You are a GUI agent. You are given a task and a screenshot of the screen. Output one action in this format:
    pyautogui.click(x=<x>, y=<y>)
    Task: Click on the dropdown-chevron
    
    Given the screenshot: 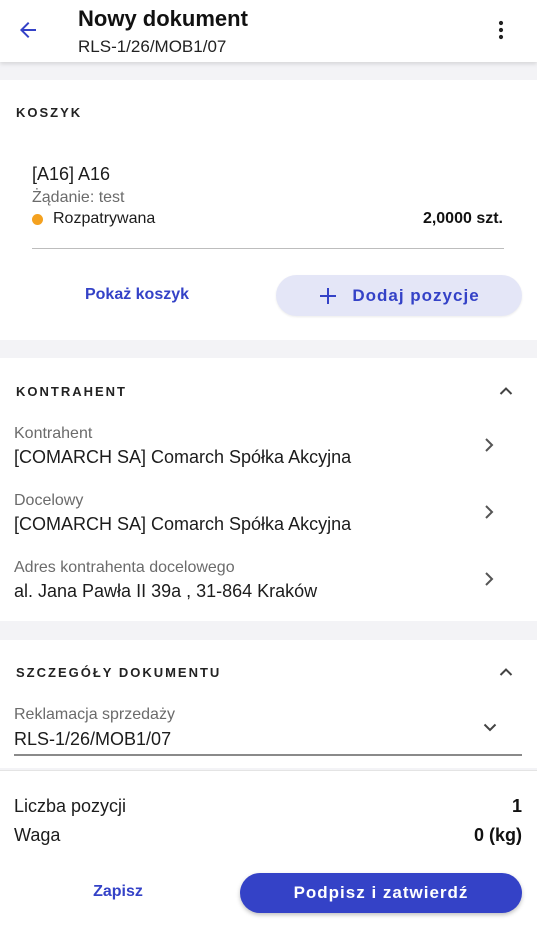 What is the action you would take?
    pyautogui.click(x=490, y=727)
    